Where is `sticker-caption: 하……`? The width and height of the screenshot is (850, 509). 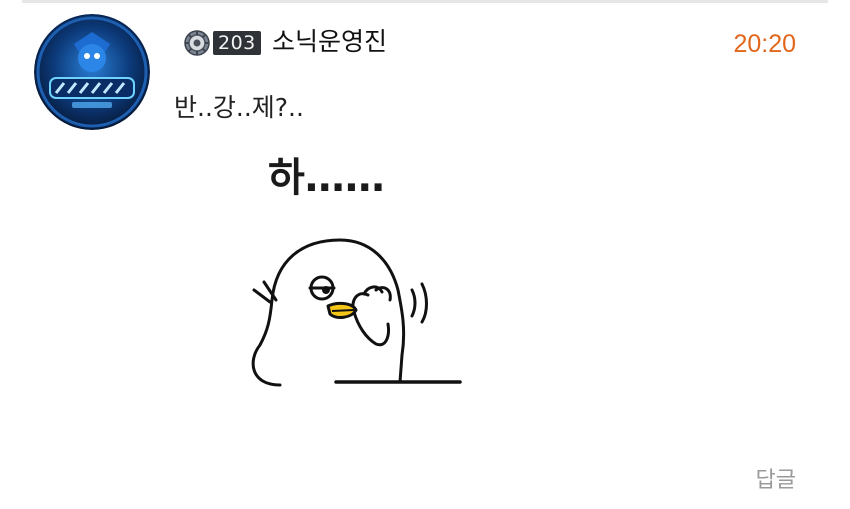
sticker-caption: 하…… is located at coordinates (326, 178).